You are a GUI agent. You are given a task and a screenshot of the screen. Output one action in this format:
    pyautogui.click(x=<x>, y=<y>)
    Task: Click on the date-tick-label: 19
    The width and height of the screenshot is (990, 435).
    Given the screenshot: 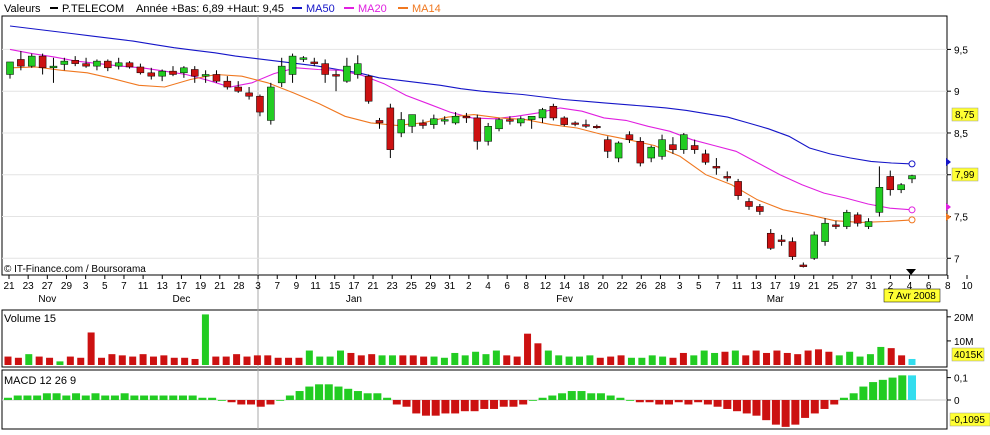 What is the action you would take?
    pyautogui.click(x=795, y=286)
    